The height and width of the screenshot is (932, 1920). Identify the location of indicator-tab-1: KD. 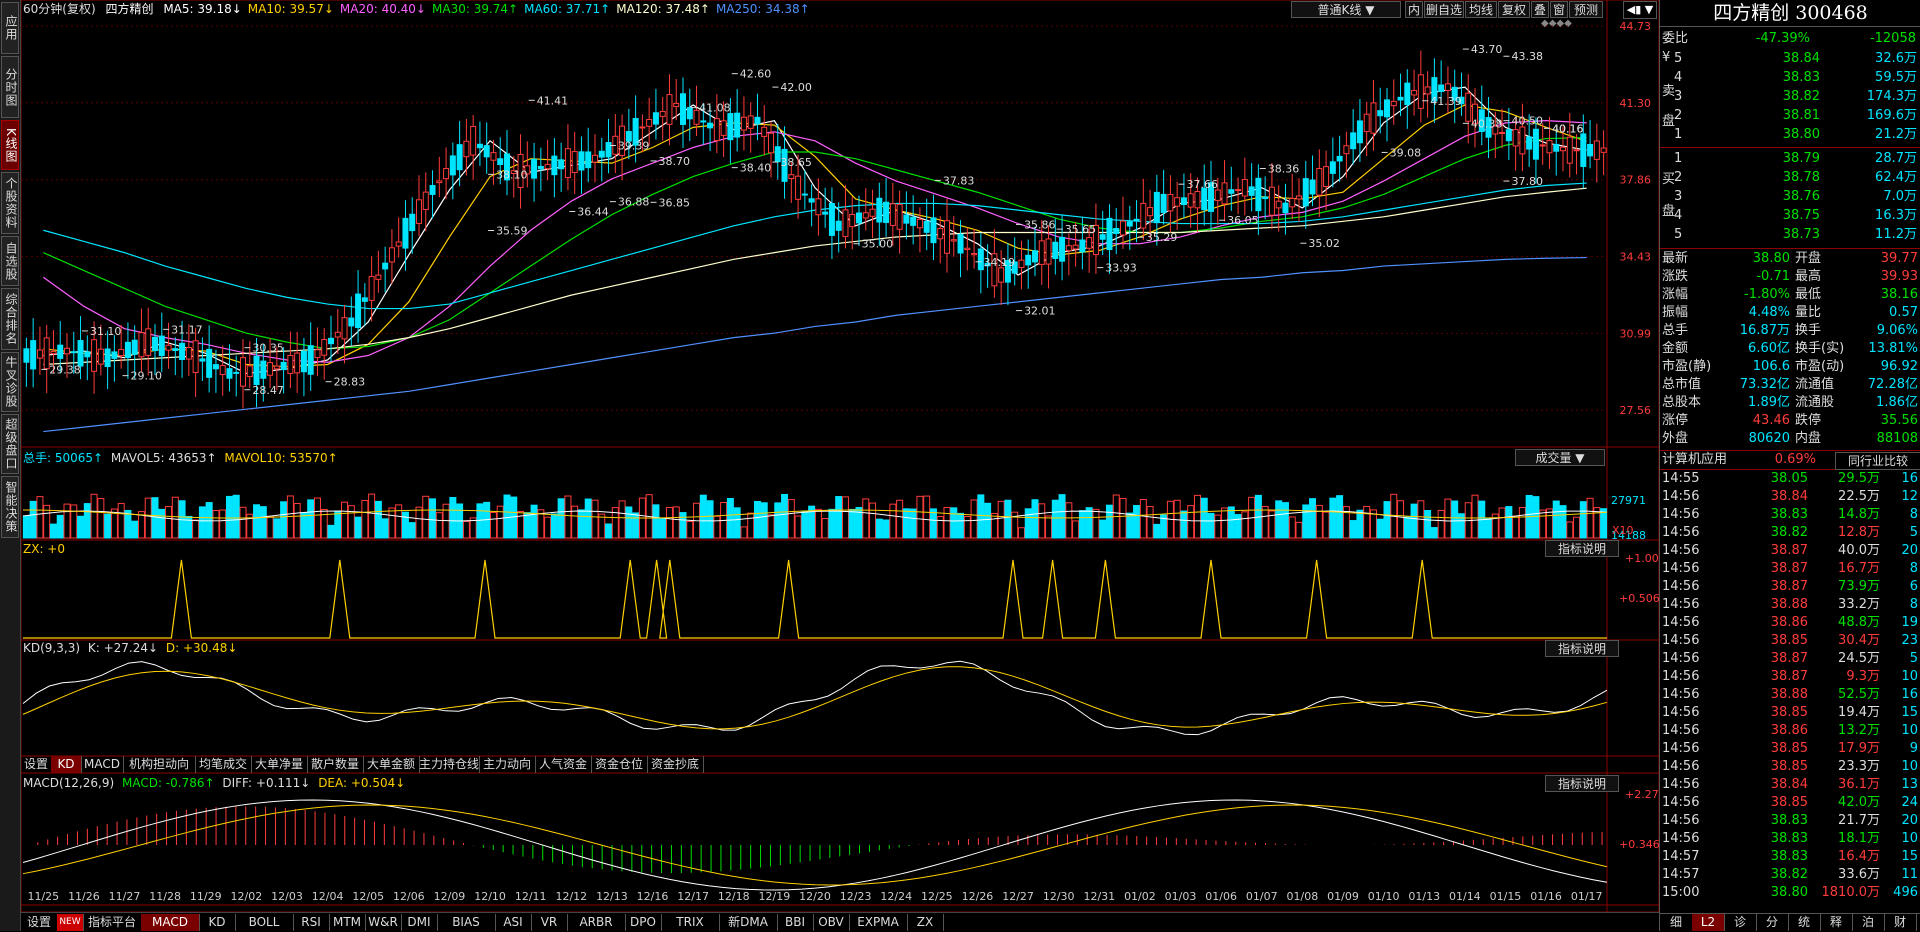
(66, 764).